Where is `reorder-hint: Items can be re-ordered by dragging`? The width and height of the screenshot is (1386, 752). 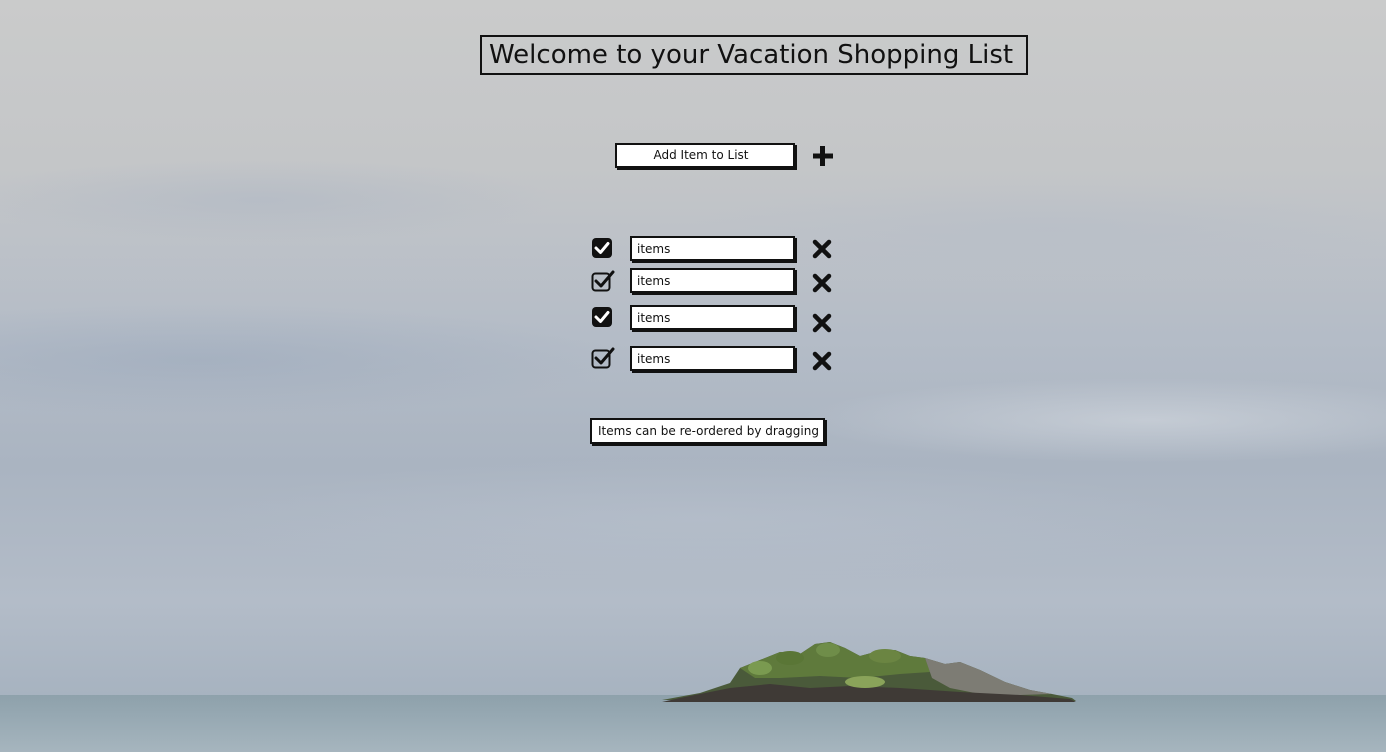
reorder-hint: Items can be re-ordered by dragging is located at coordinates (707, 431).